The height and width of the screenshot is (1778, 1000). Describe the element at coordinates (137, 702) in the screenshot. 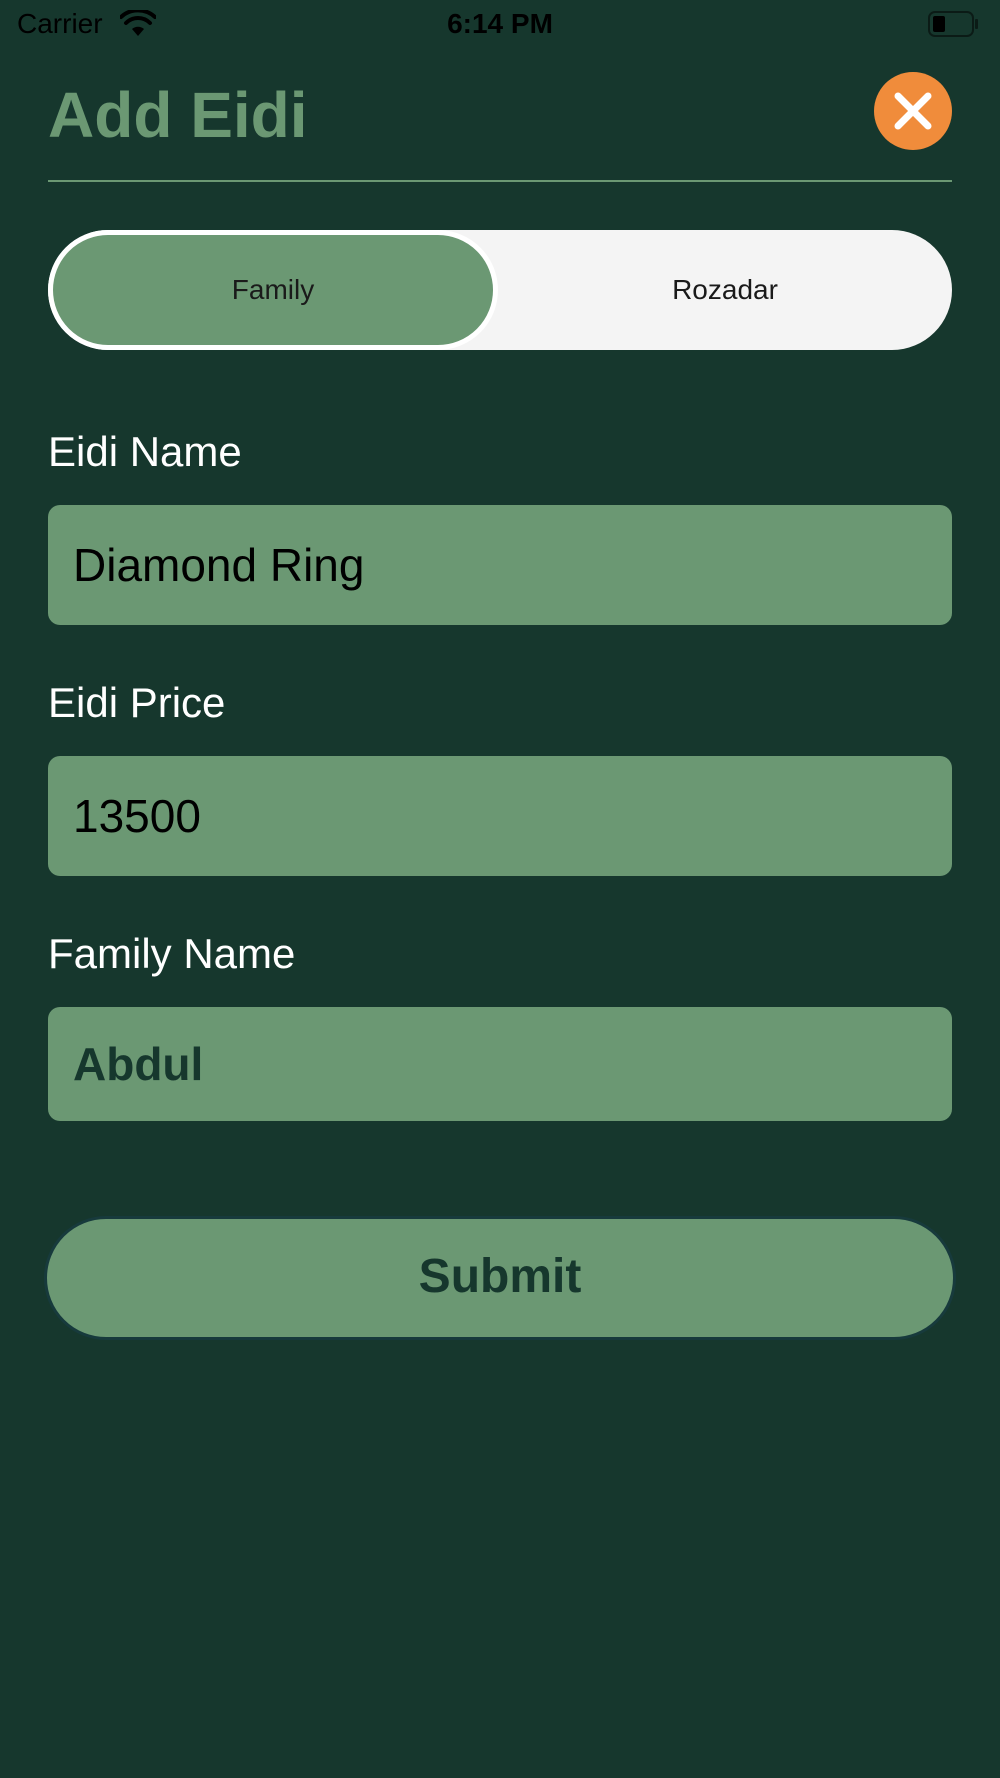

I see `eidi-price-label: Eidi Price` at that location.